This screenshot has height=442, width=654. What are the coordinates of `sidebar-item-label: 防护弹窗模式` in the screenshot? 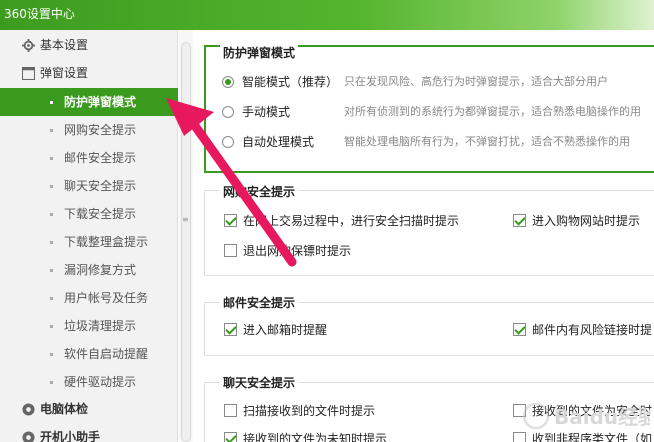 It's located at (100, 102).